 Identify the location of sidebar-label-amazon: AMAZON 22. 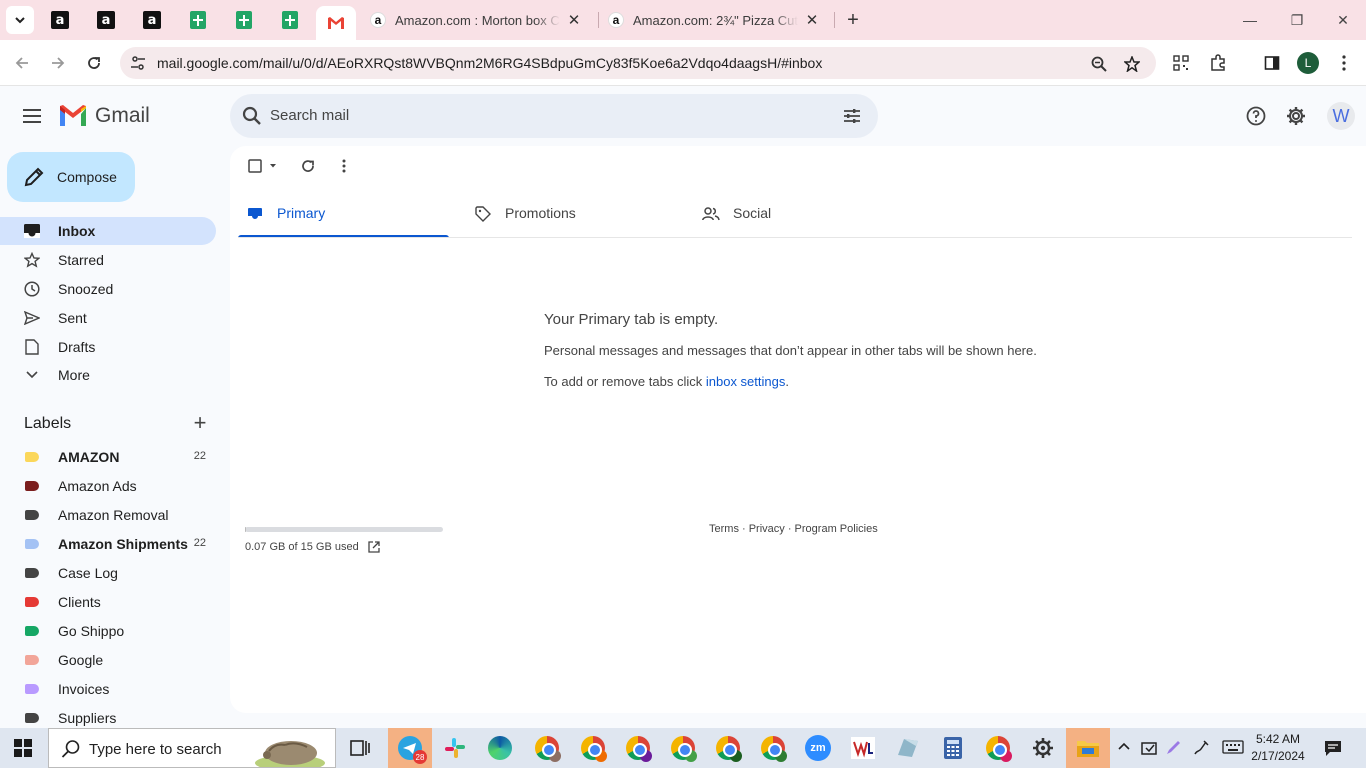
(108, 457).